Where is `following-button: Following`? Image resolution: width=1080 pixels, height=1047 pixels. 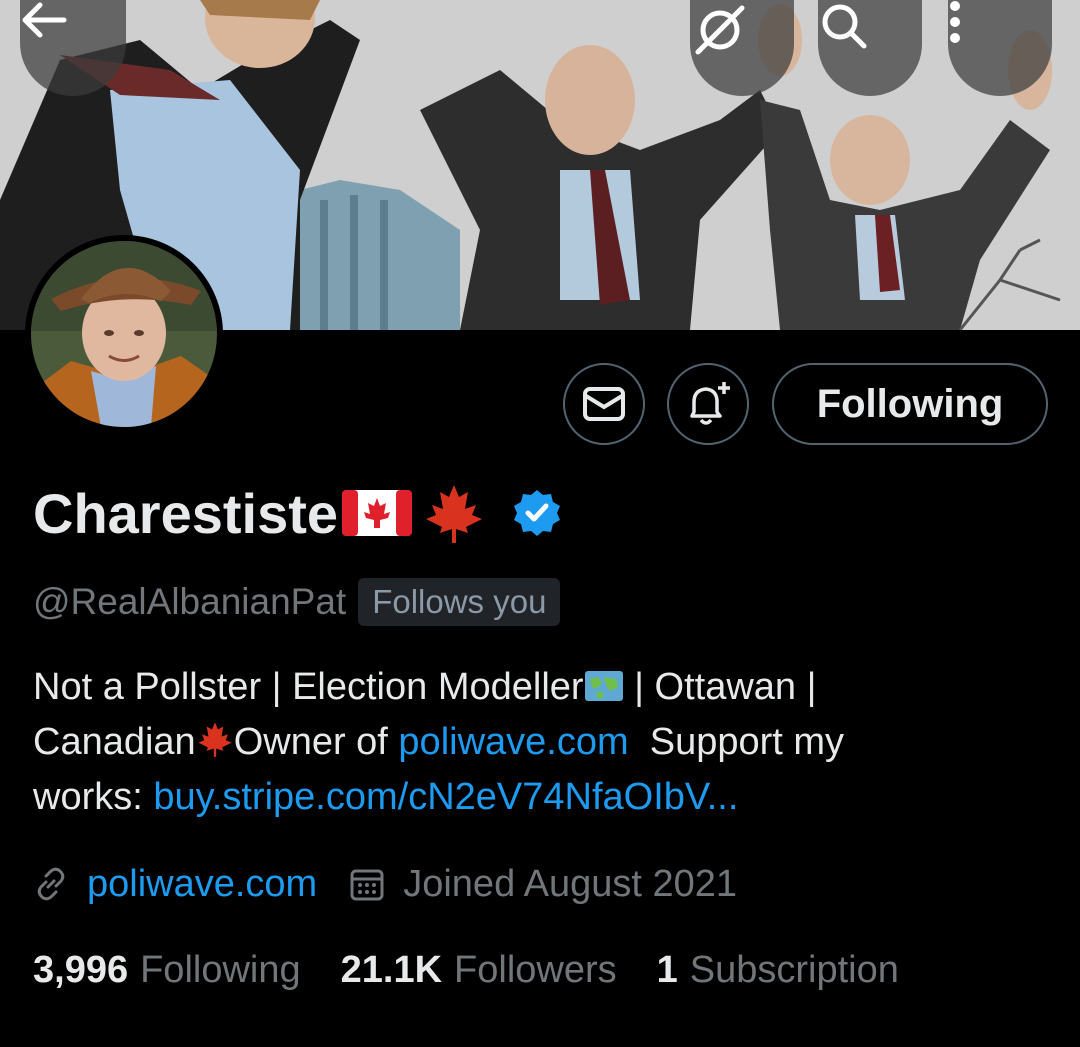
following-button: Following is located at coordinates (910, 404).